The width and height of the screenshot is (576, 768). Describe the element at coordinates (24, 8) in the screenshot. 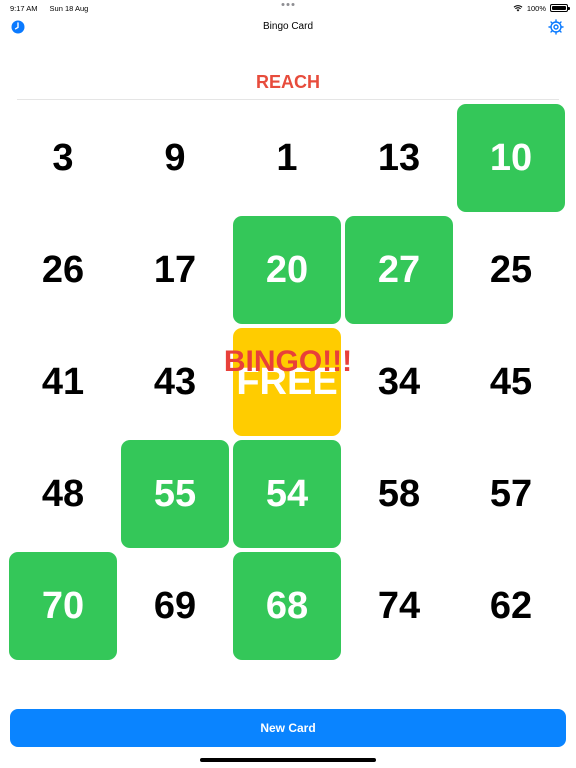

I see `status-time: 9:17 AM` at that location.